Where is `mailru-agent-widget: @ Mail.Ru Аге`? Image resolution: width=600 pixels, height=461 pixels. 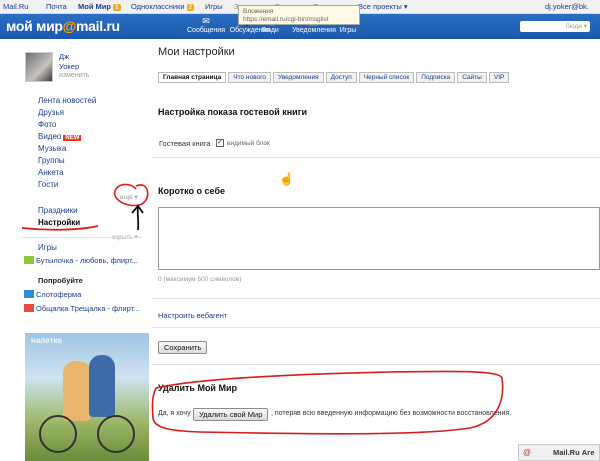 mailru-agent-widget: @ Mail.Ru Аге is located at coordinates (559, 452).